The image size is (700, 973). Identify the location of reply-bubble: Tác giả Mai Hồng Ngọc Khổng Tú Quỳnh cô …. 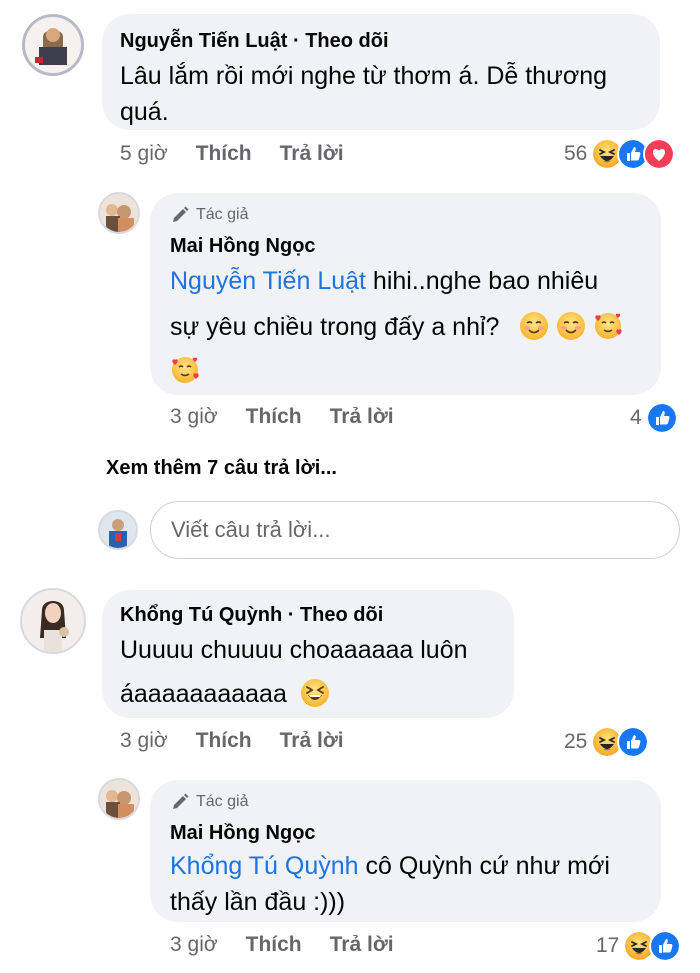
(405, 851).